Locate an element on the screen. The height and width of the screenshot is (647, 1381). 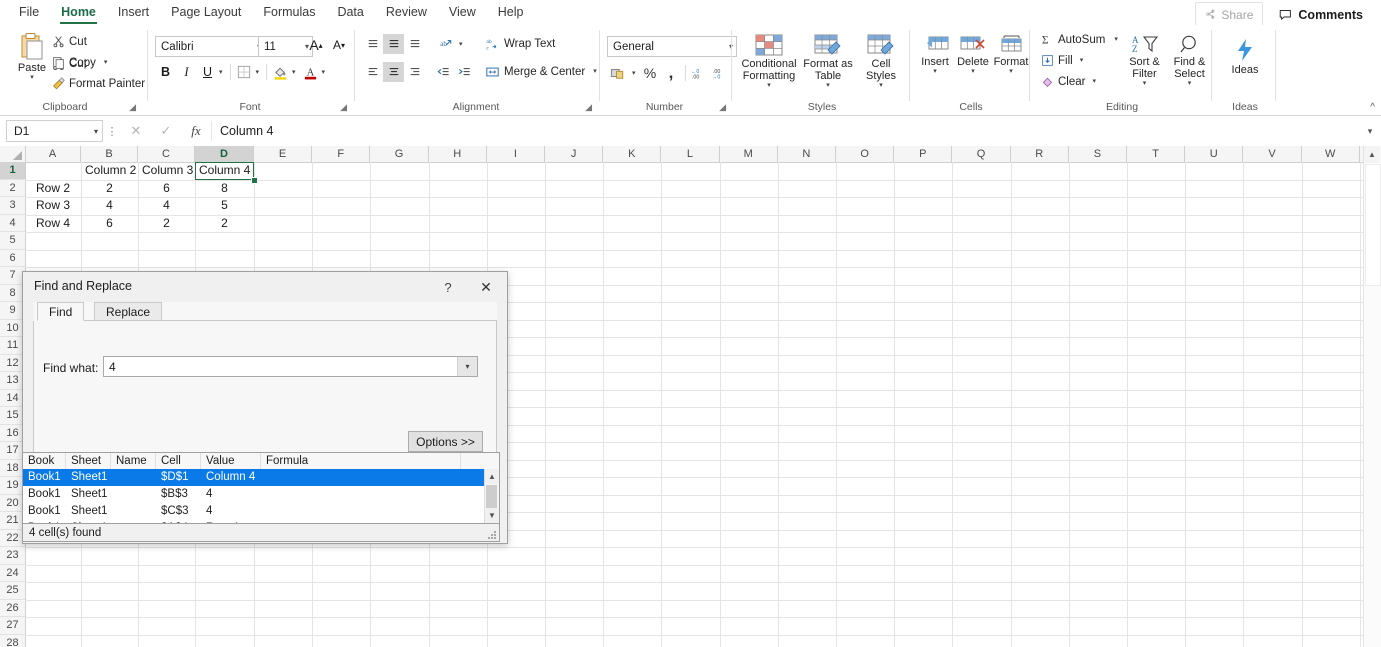
borders-button is located at coordinates (244, 72).